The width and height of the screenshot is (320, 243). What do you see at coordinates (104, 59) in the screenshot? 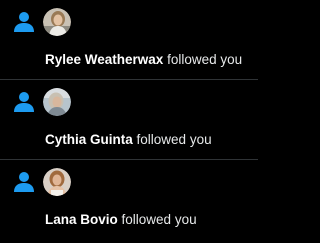
I see `user-name-link: Rylee Weatherwax` at bounding box center [104, 59].